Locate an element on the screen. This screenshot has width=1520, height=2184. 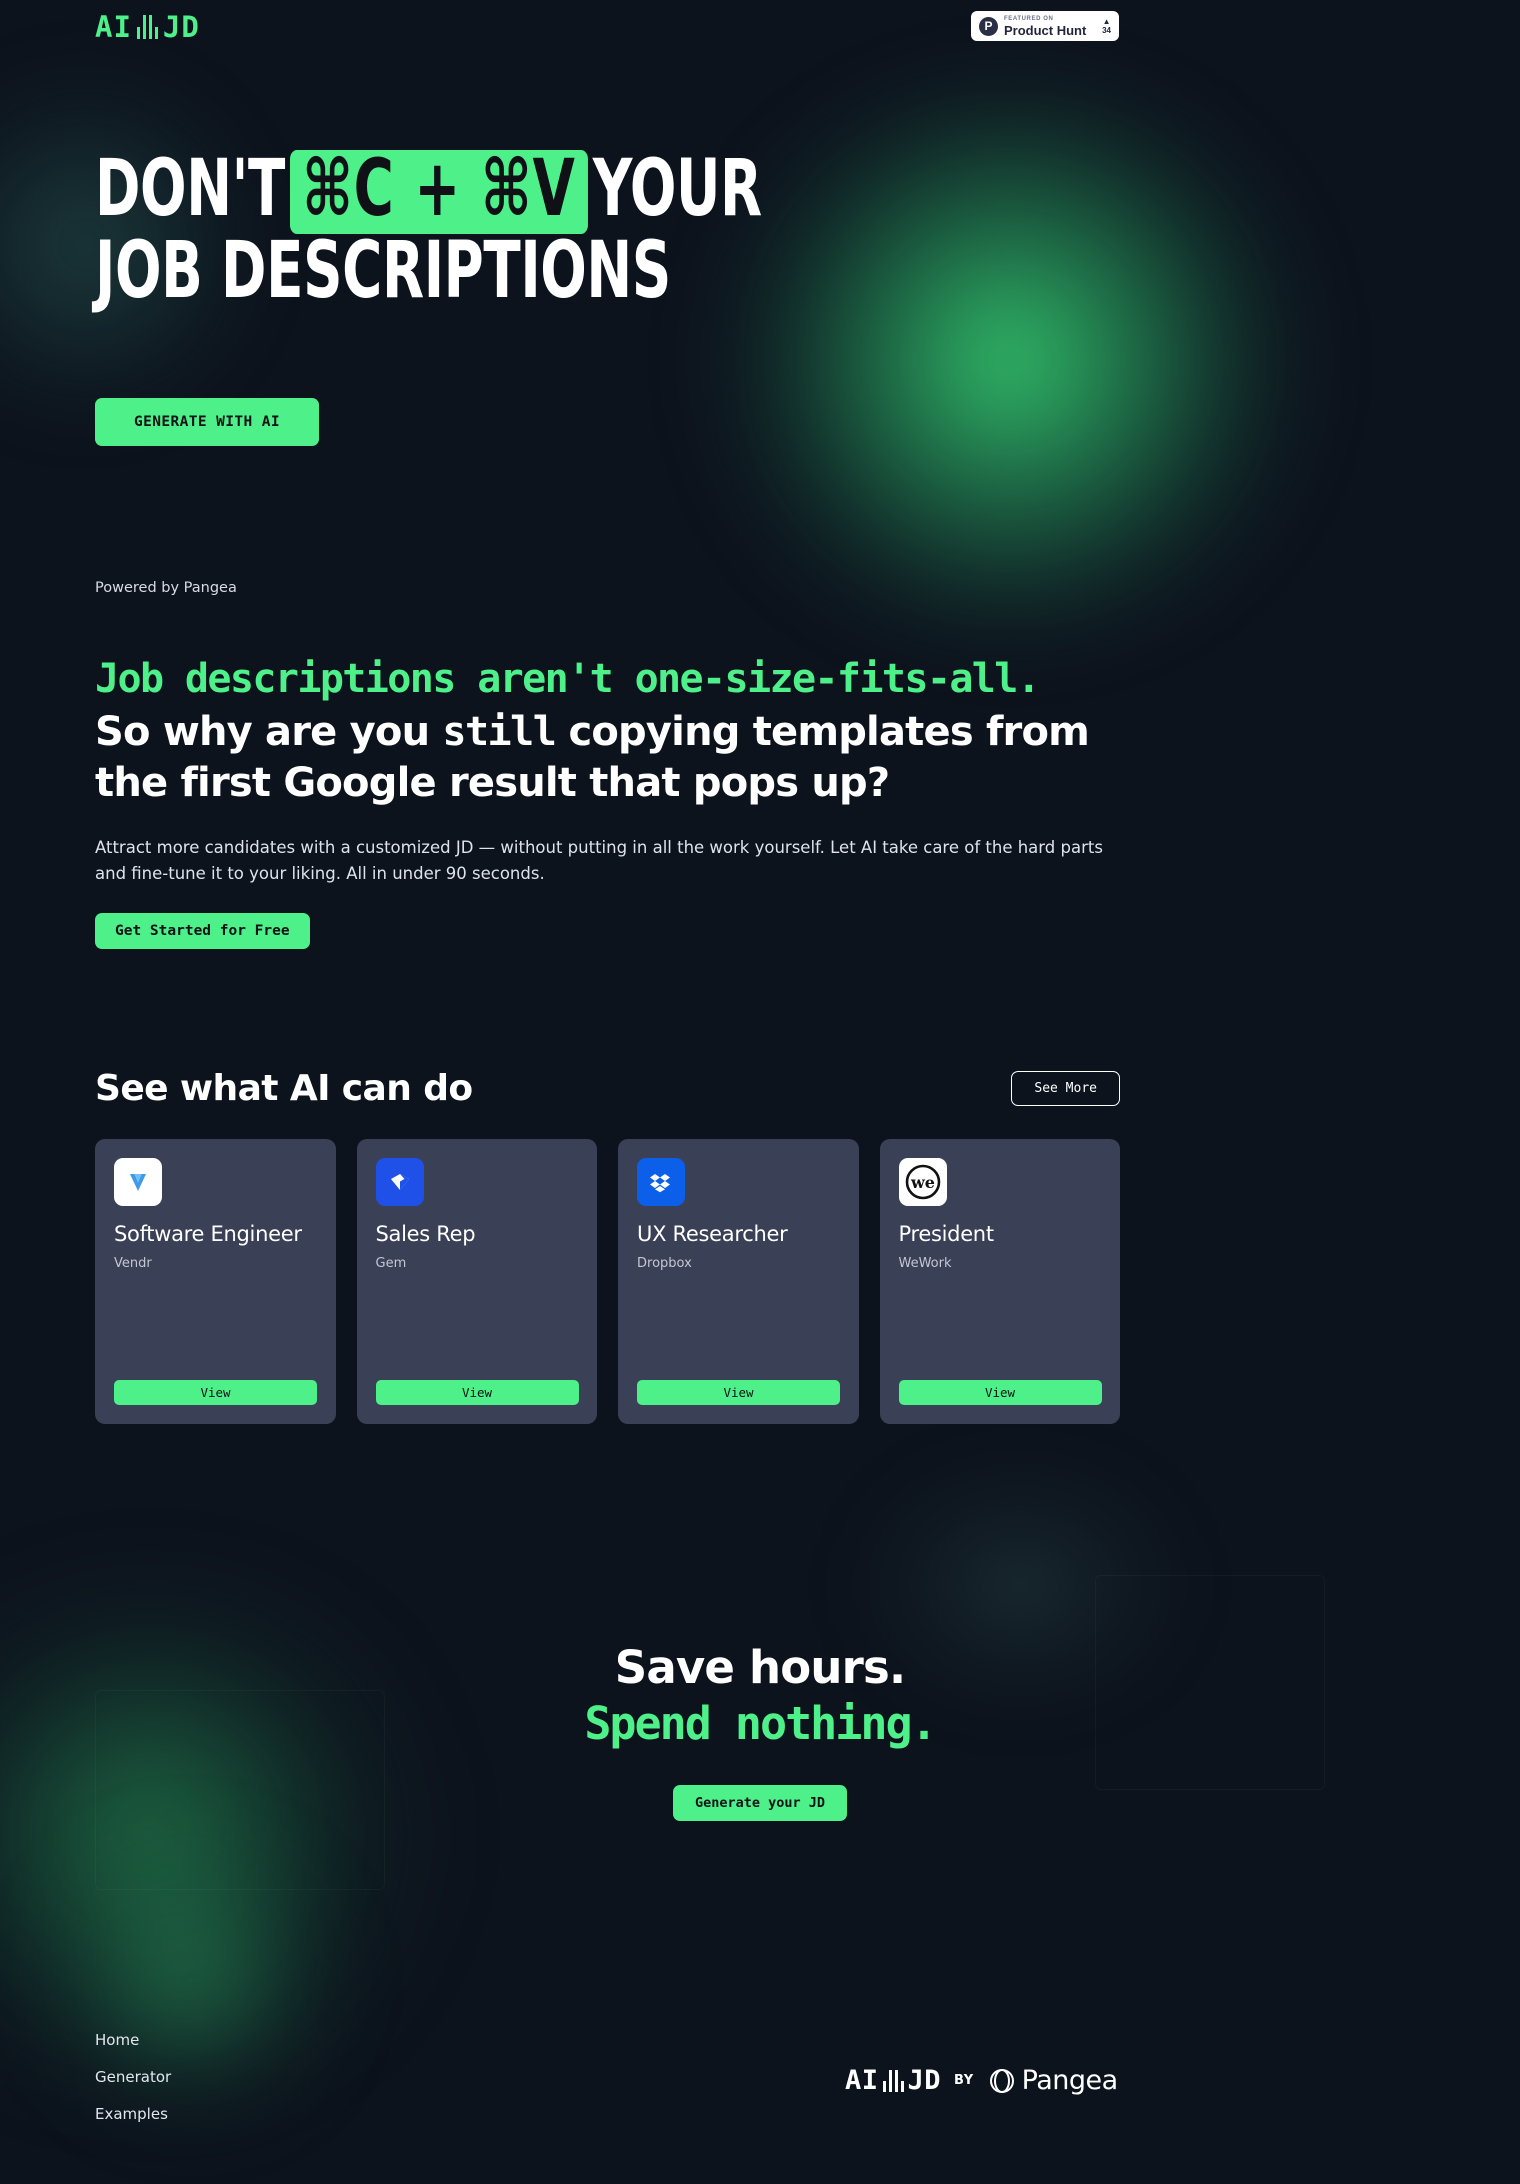
footer-link-examples: Examples is located at coordinates (133, 2114).